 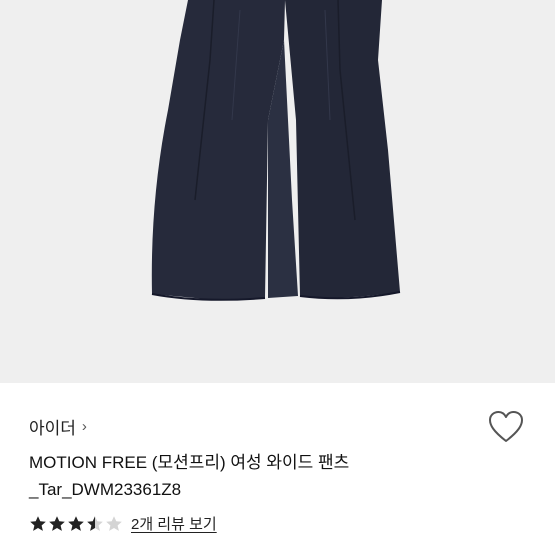 I want to click on star-rating, so click(x=76, y=524).